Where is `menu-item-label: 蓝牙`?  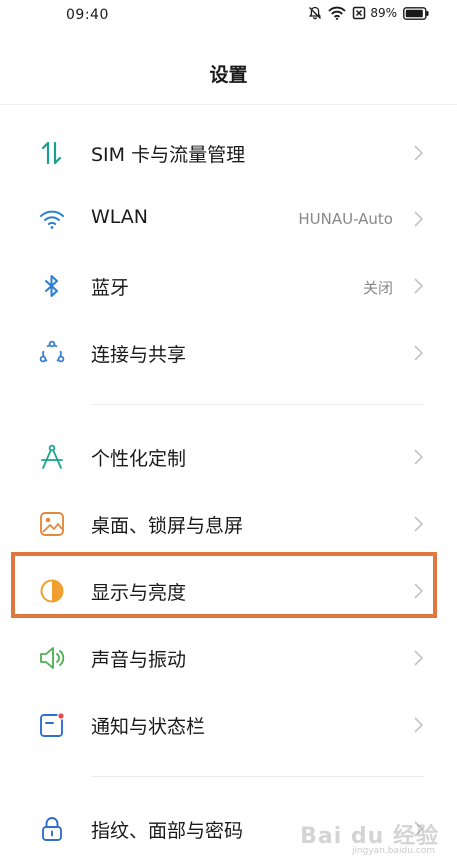 menu-item-label: 蓝牙 is located at coordinates (110, 288).